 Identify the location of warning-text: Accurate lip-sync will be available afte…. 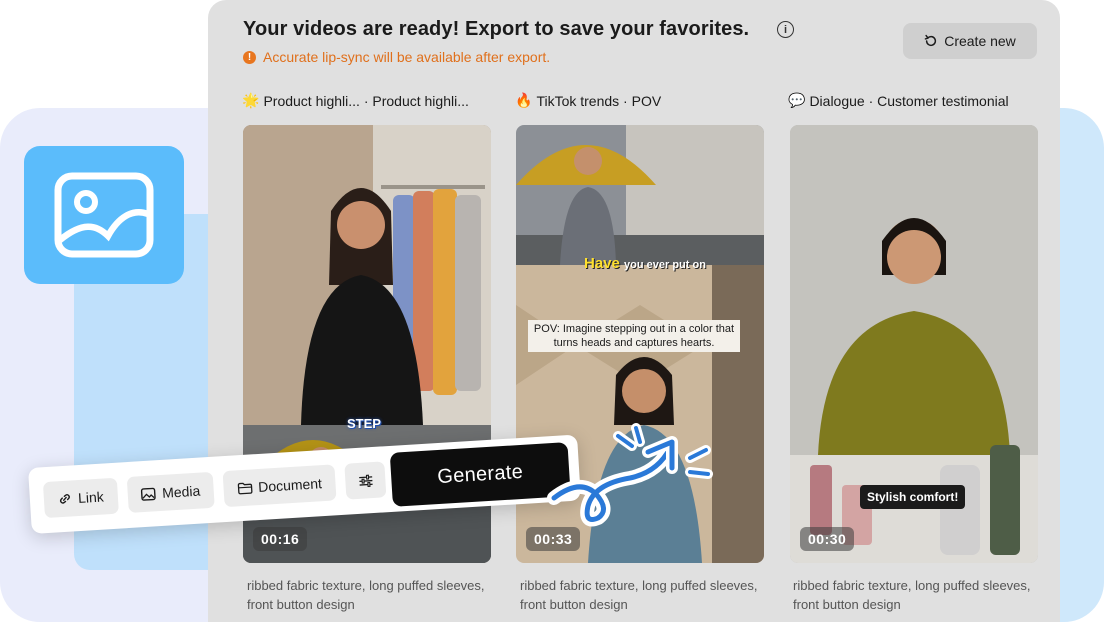
(407, 57).